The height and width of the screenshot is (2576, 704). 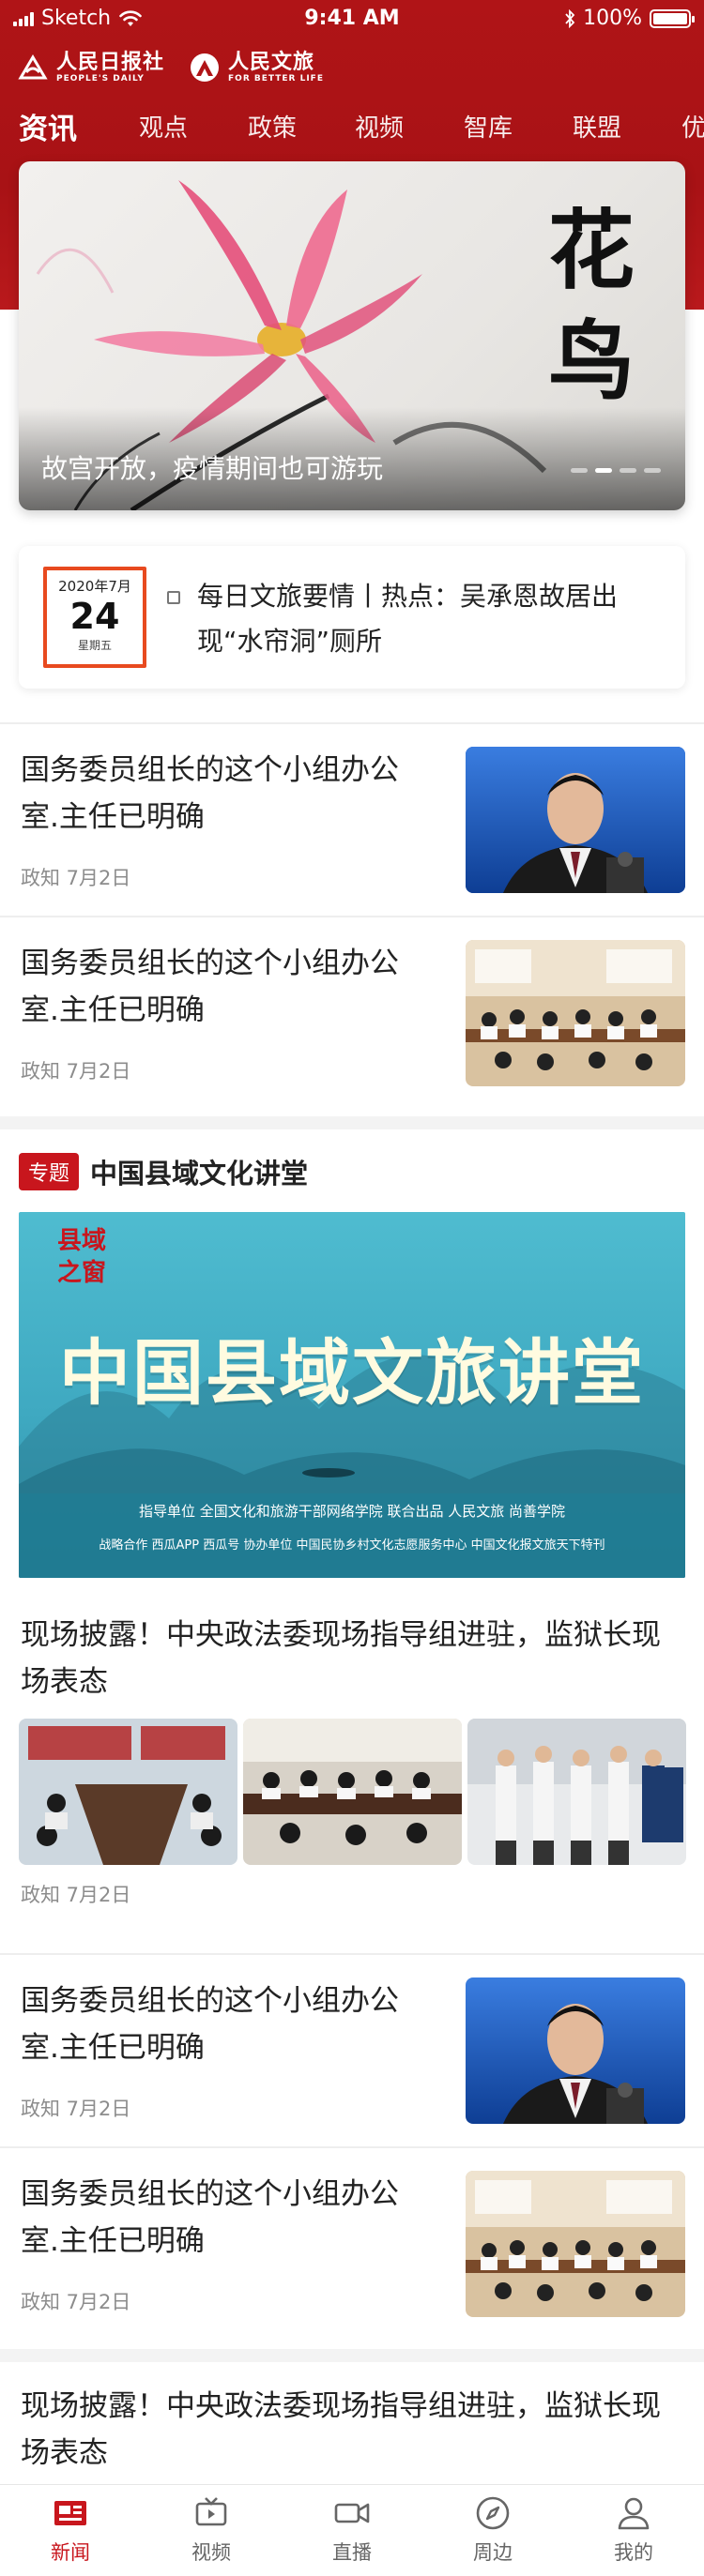 I want to click on channel-tabs: 资讯 观点 政策 视频 智库 联盟 优, so click(x=352, y=127).